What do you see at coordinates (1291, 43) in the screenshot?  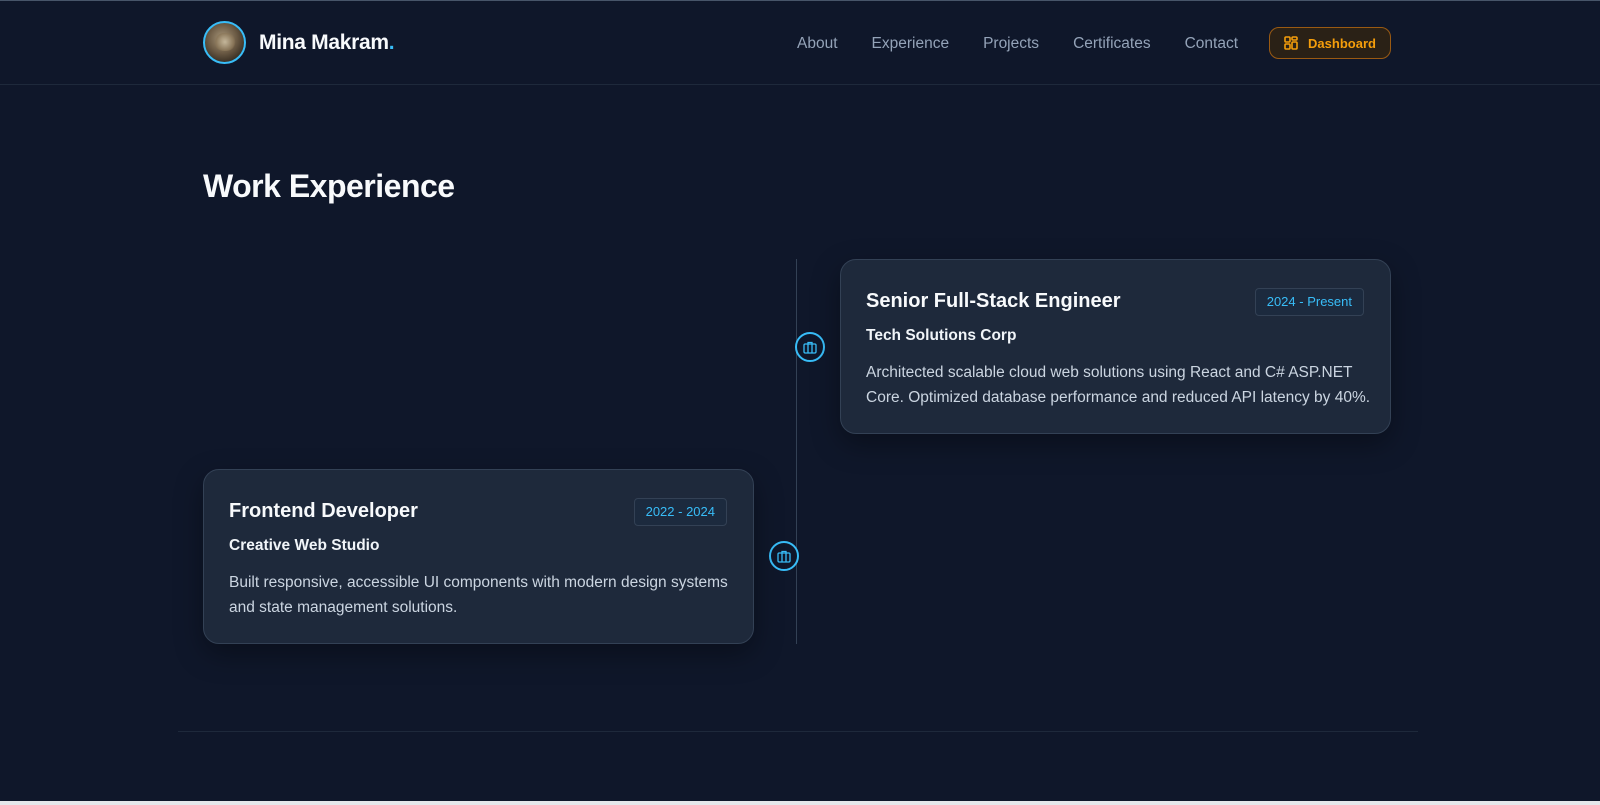 I see `grid-icon` at bounding box center [1291, 43].